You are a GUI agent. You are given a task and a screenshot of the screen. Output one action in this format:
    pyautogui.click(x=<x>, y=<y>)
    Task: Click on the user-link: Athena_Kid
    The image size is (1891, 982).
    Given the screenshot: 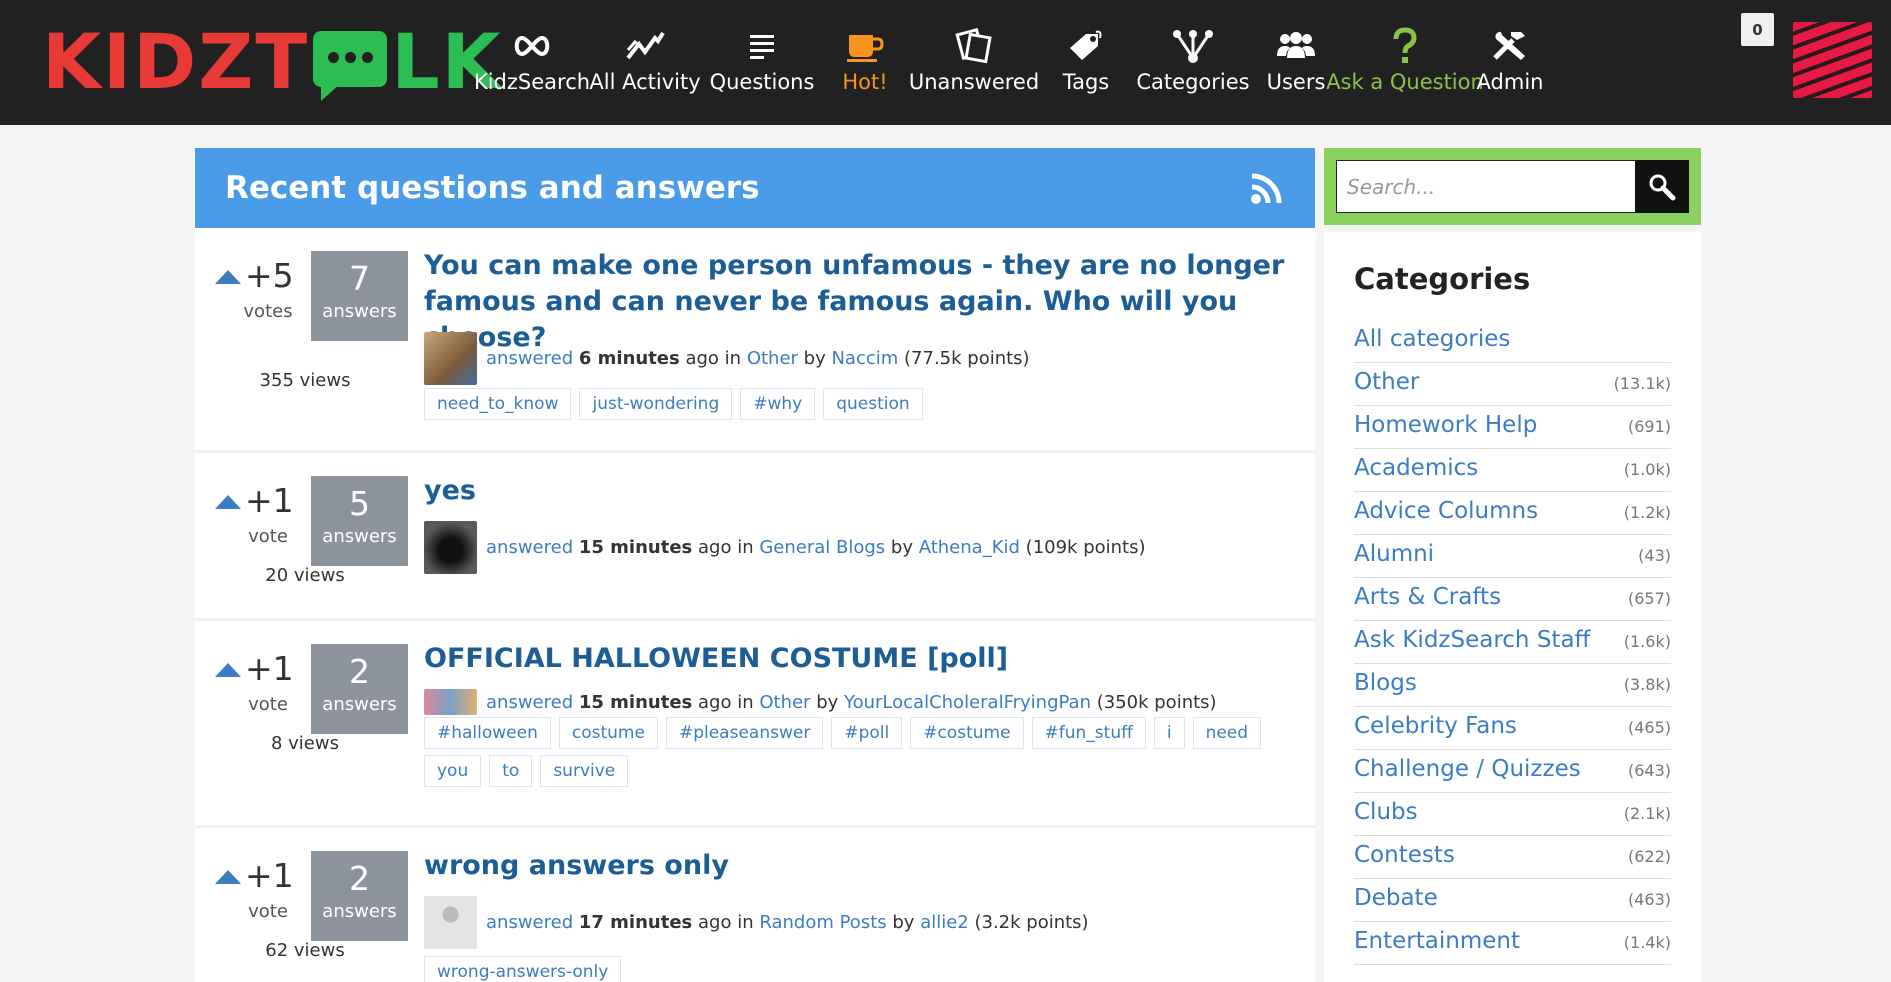 What is the action you would take?
    pyautogui.click(x=969, y=547)
    